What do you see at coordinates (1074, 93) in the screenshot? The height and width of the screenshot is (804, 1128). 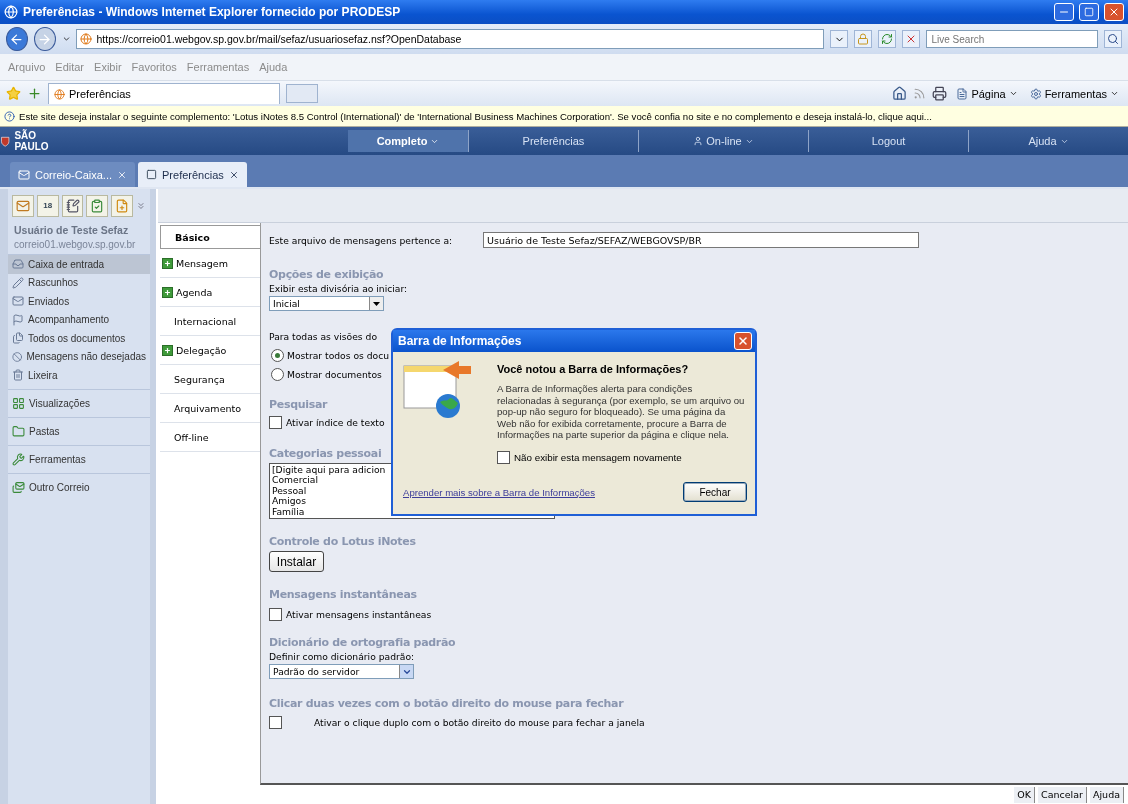 I see `tools-menu: Ferramentas` at bounding box center [1074, 93].